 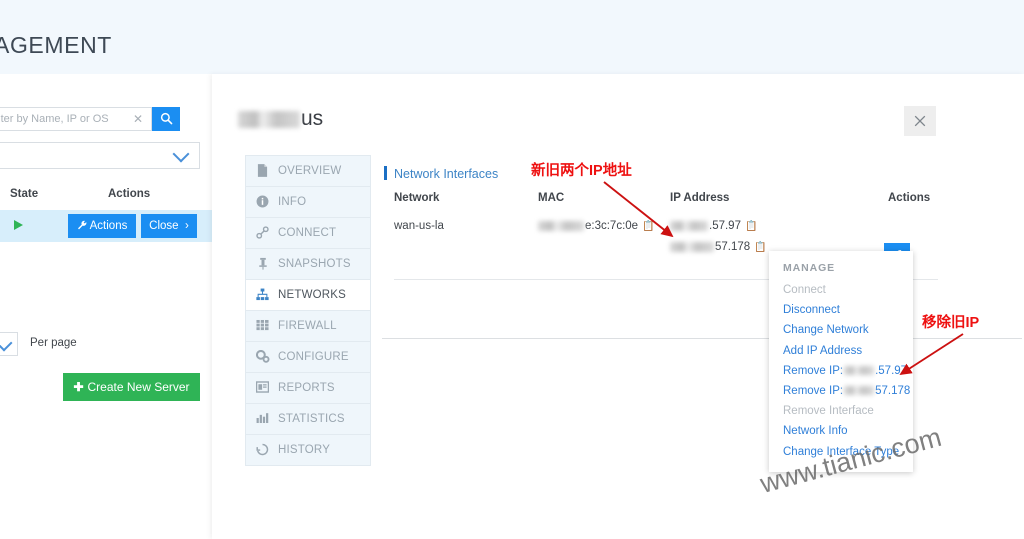 I want to click on tab-networks: NETWORKS, so click(x=308, y=295).